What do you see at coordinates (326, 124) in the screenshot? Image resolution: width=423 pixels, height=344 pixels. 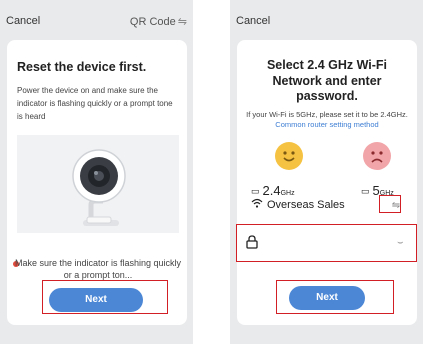 I see `router-setting-link: Common router setting method` at bounding box center [326, 124].